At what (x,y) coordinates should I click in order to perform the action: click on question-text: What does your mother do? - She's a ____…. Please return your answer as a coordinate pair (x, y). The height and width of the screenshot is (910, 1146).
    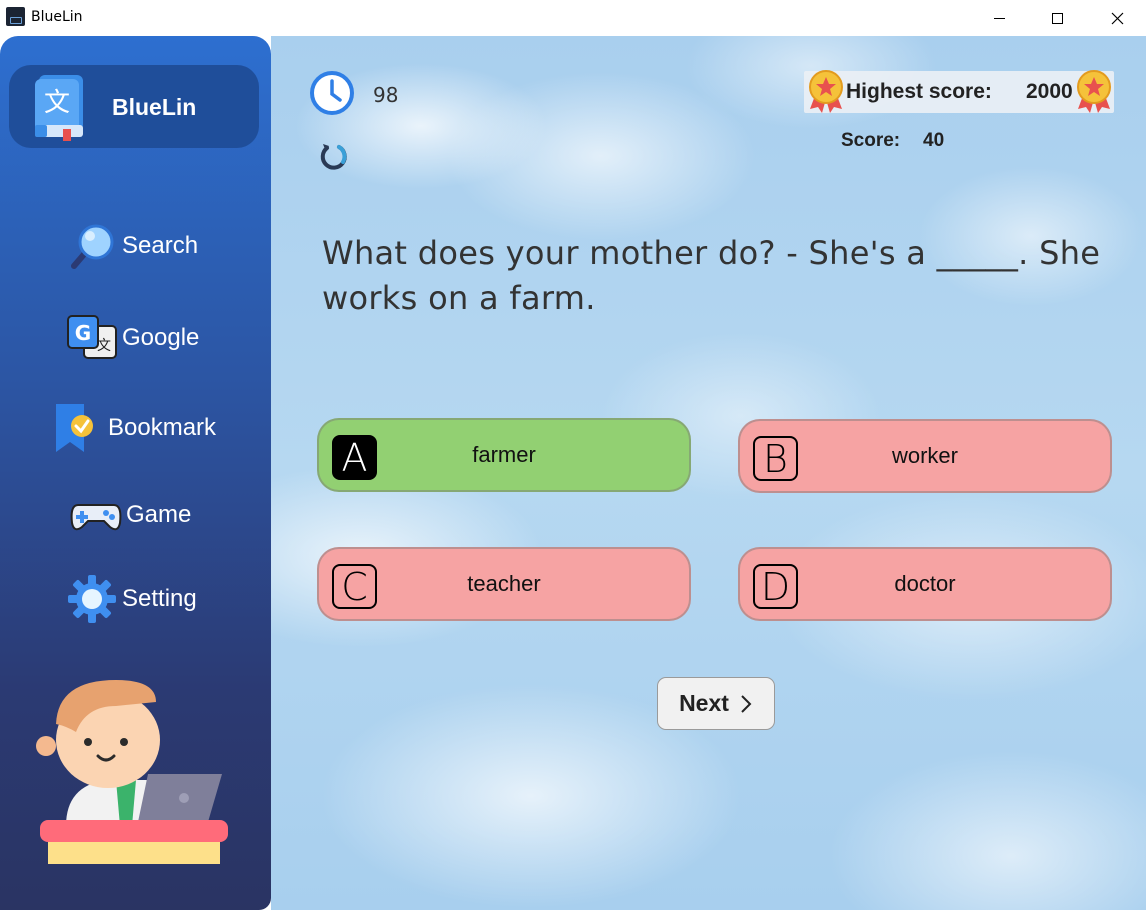
    Looking at the image, I should click on (711, 275).